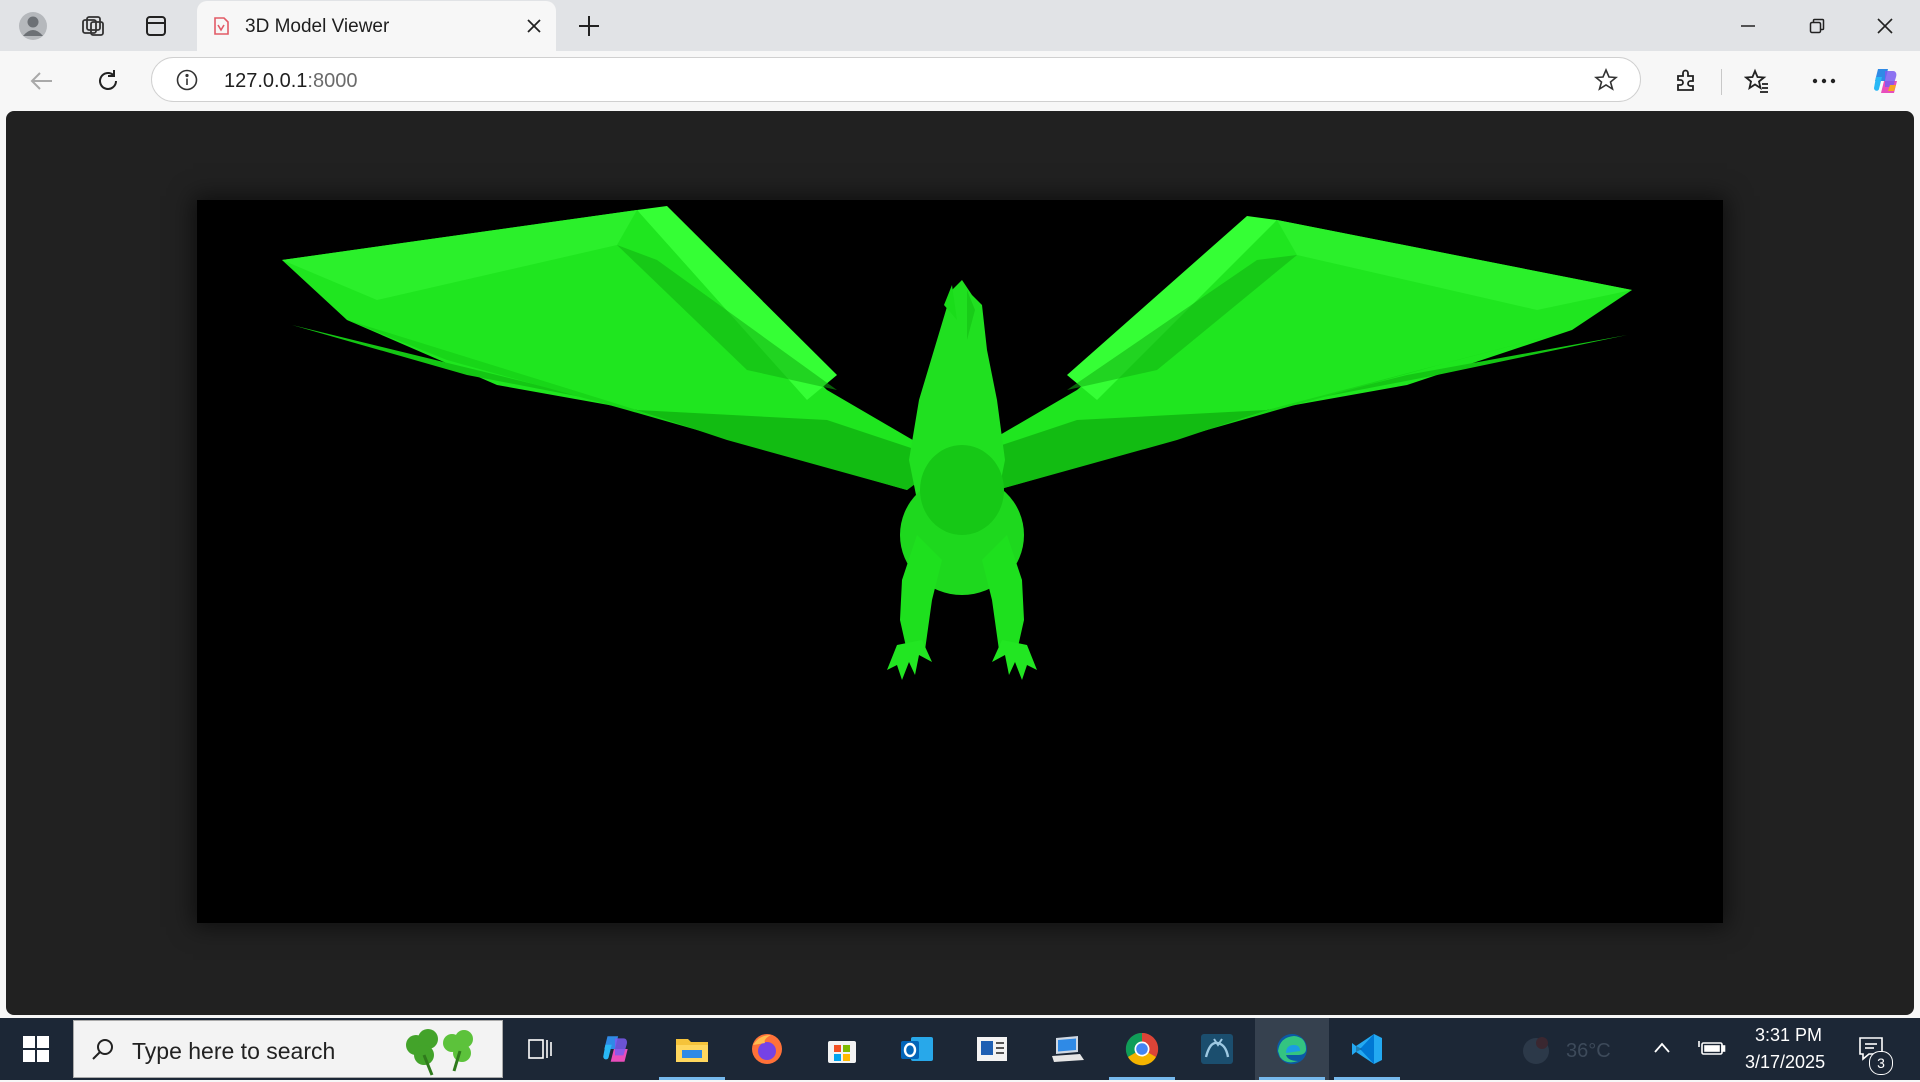 The height and width of the screenshot is (1082, 1920). What do you see at coordinates (1292, 1049) in the screenshot?
I see `edge-icon` at bounding box center [1292, 1049].